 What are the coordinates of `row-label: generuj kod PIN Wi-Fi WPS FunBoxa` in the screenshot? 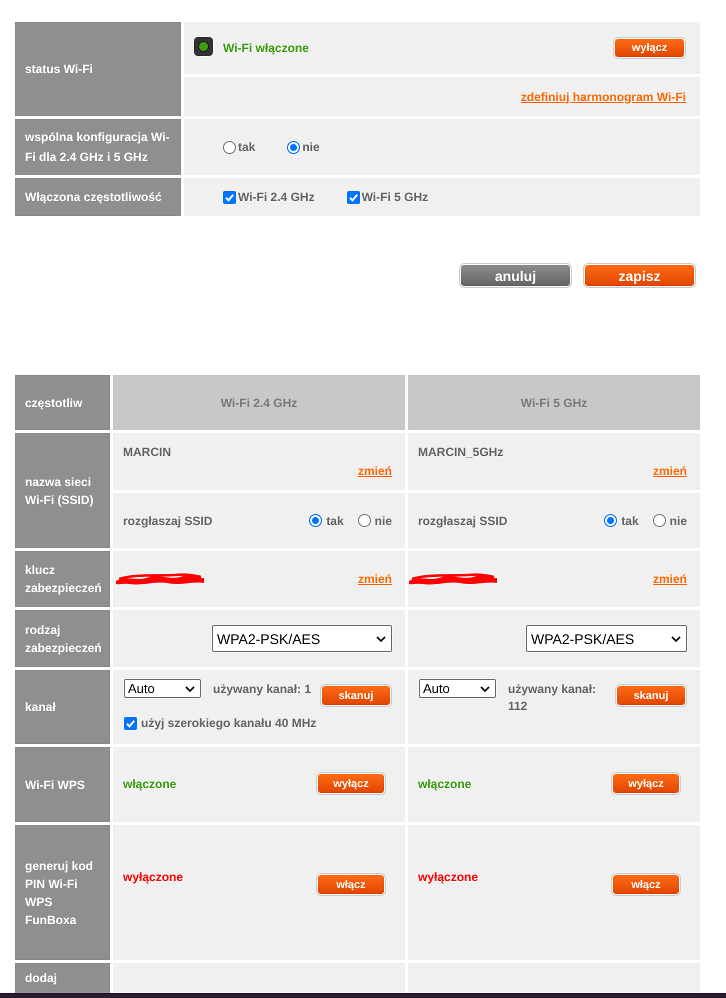 It's located at (62, 892).